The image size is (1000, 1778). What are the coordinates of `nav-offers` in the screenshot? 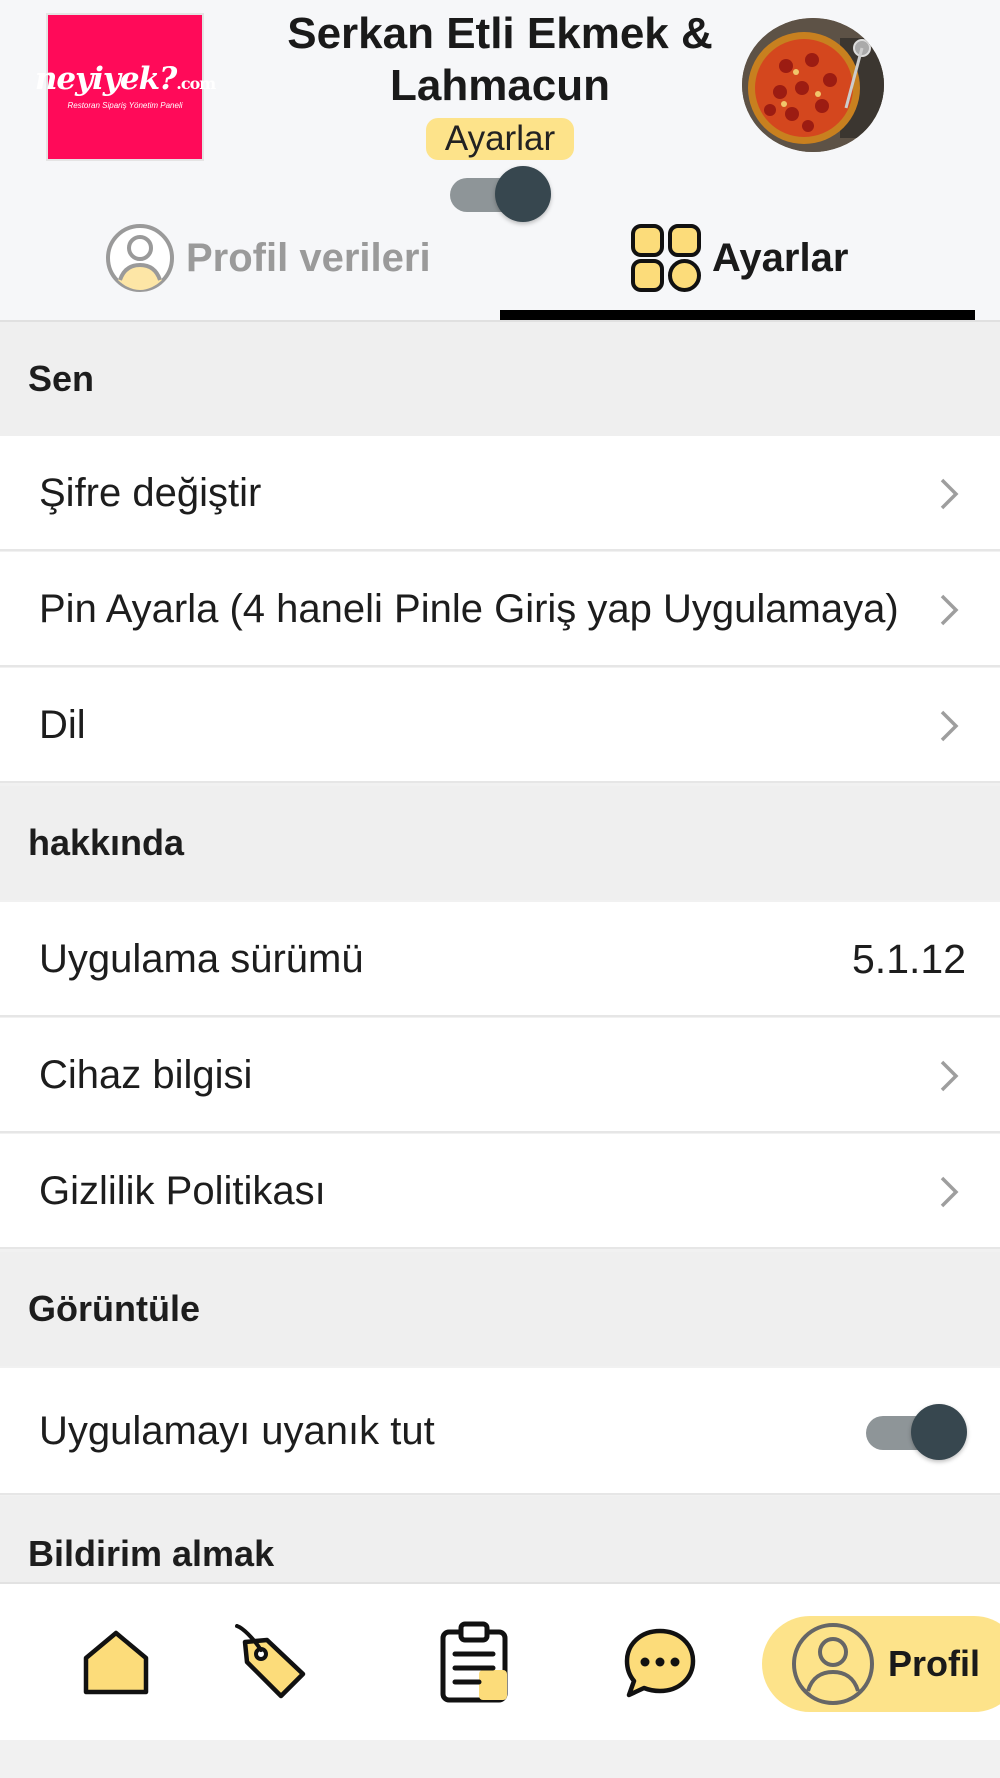 It's located at (270, 1662).